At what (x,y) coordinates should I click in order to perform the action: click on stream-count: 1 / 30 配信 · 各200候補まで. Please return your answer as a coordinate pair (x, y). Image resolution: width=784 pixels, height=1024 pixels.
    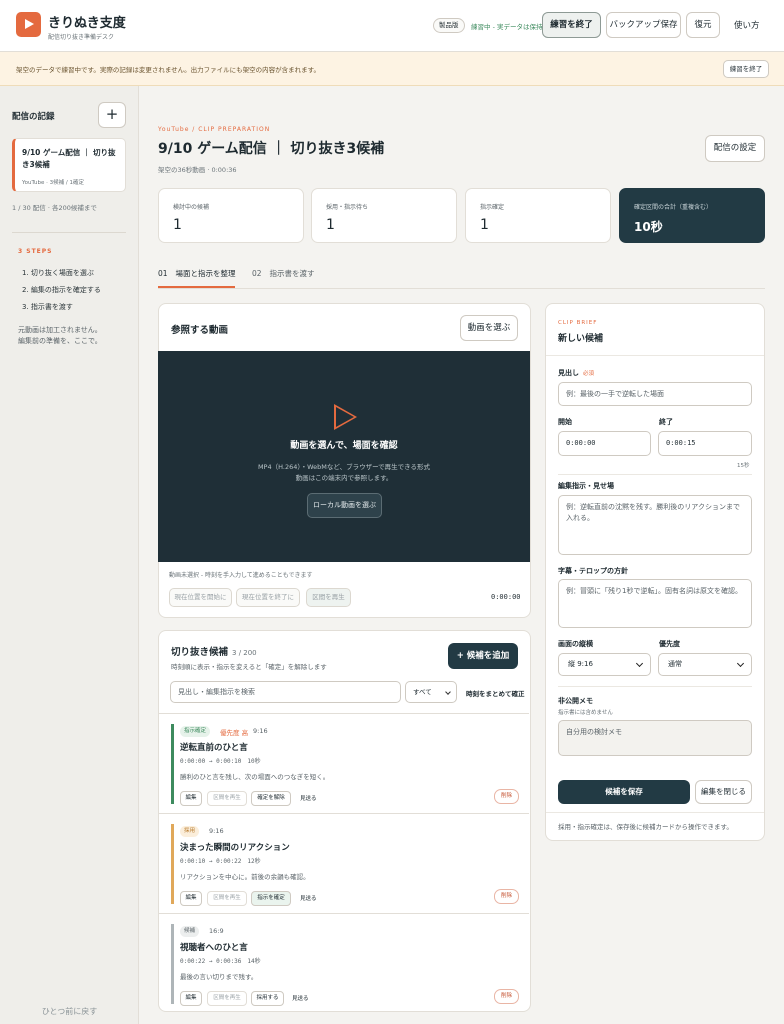
    Looking at the image, I should click on (54, 208).